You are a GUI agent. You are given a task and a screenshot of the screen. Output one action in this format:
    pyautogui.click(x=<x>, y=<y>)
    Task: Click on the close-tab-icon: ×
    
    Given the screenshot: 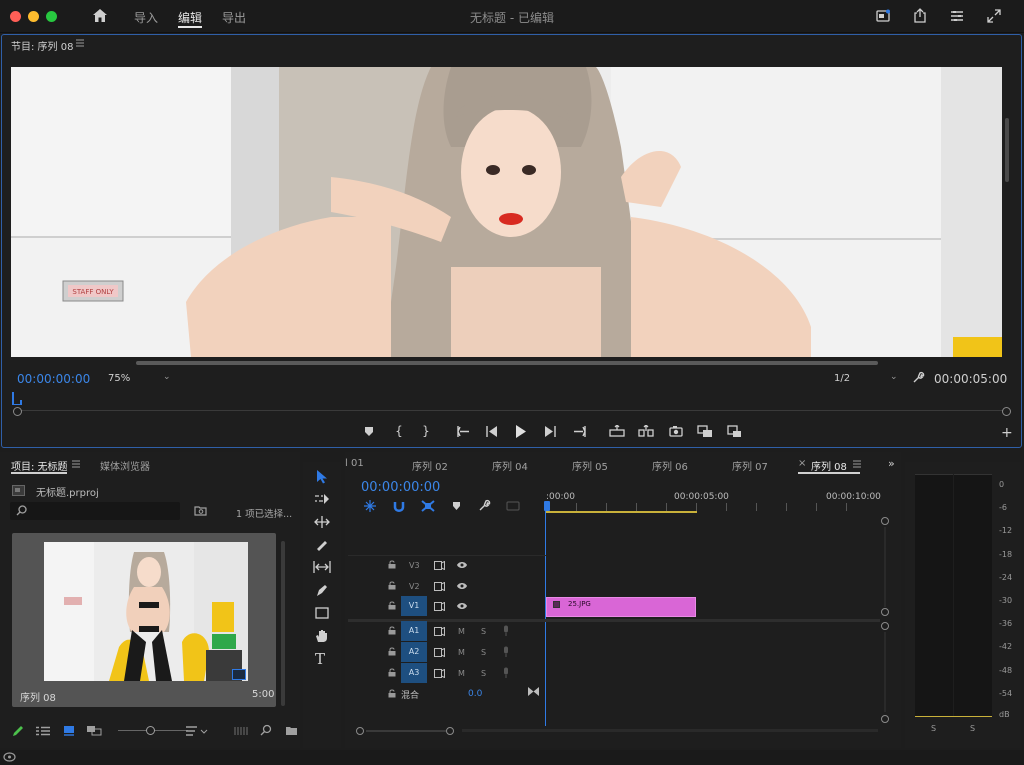 What is the action you would take?
    pyautogui.click(x=802, y=463)
    